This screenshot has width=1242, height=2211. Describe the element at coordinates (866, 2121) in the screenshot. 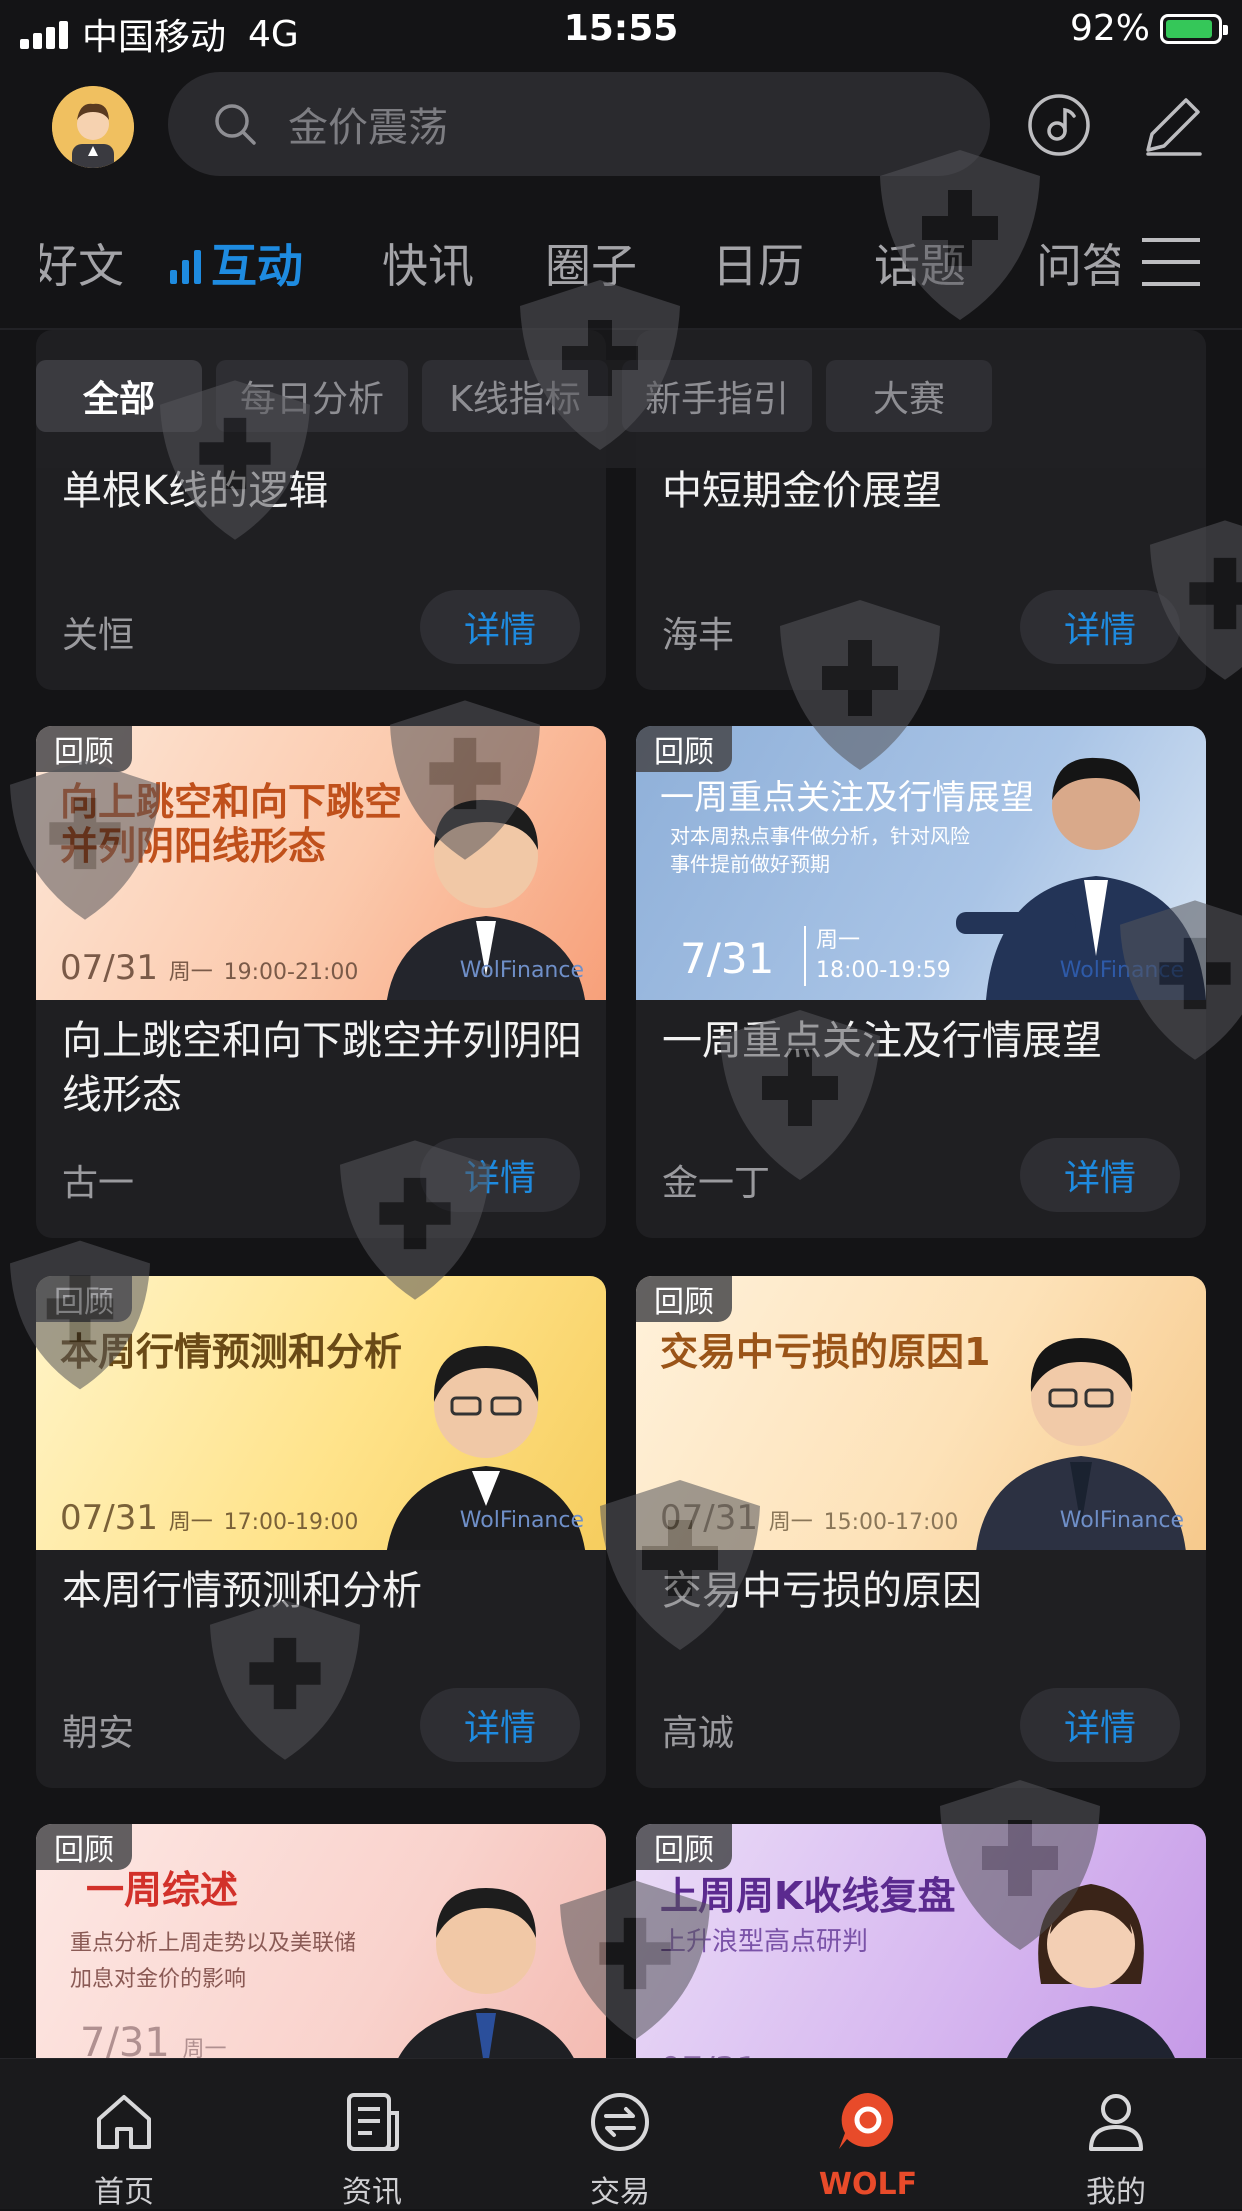

I see `wolf-icon` at that location.